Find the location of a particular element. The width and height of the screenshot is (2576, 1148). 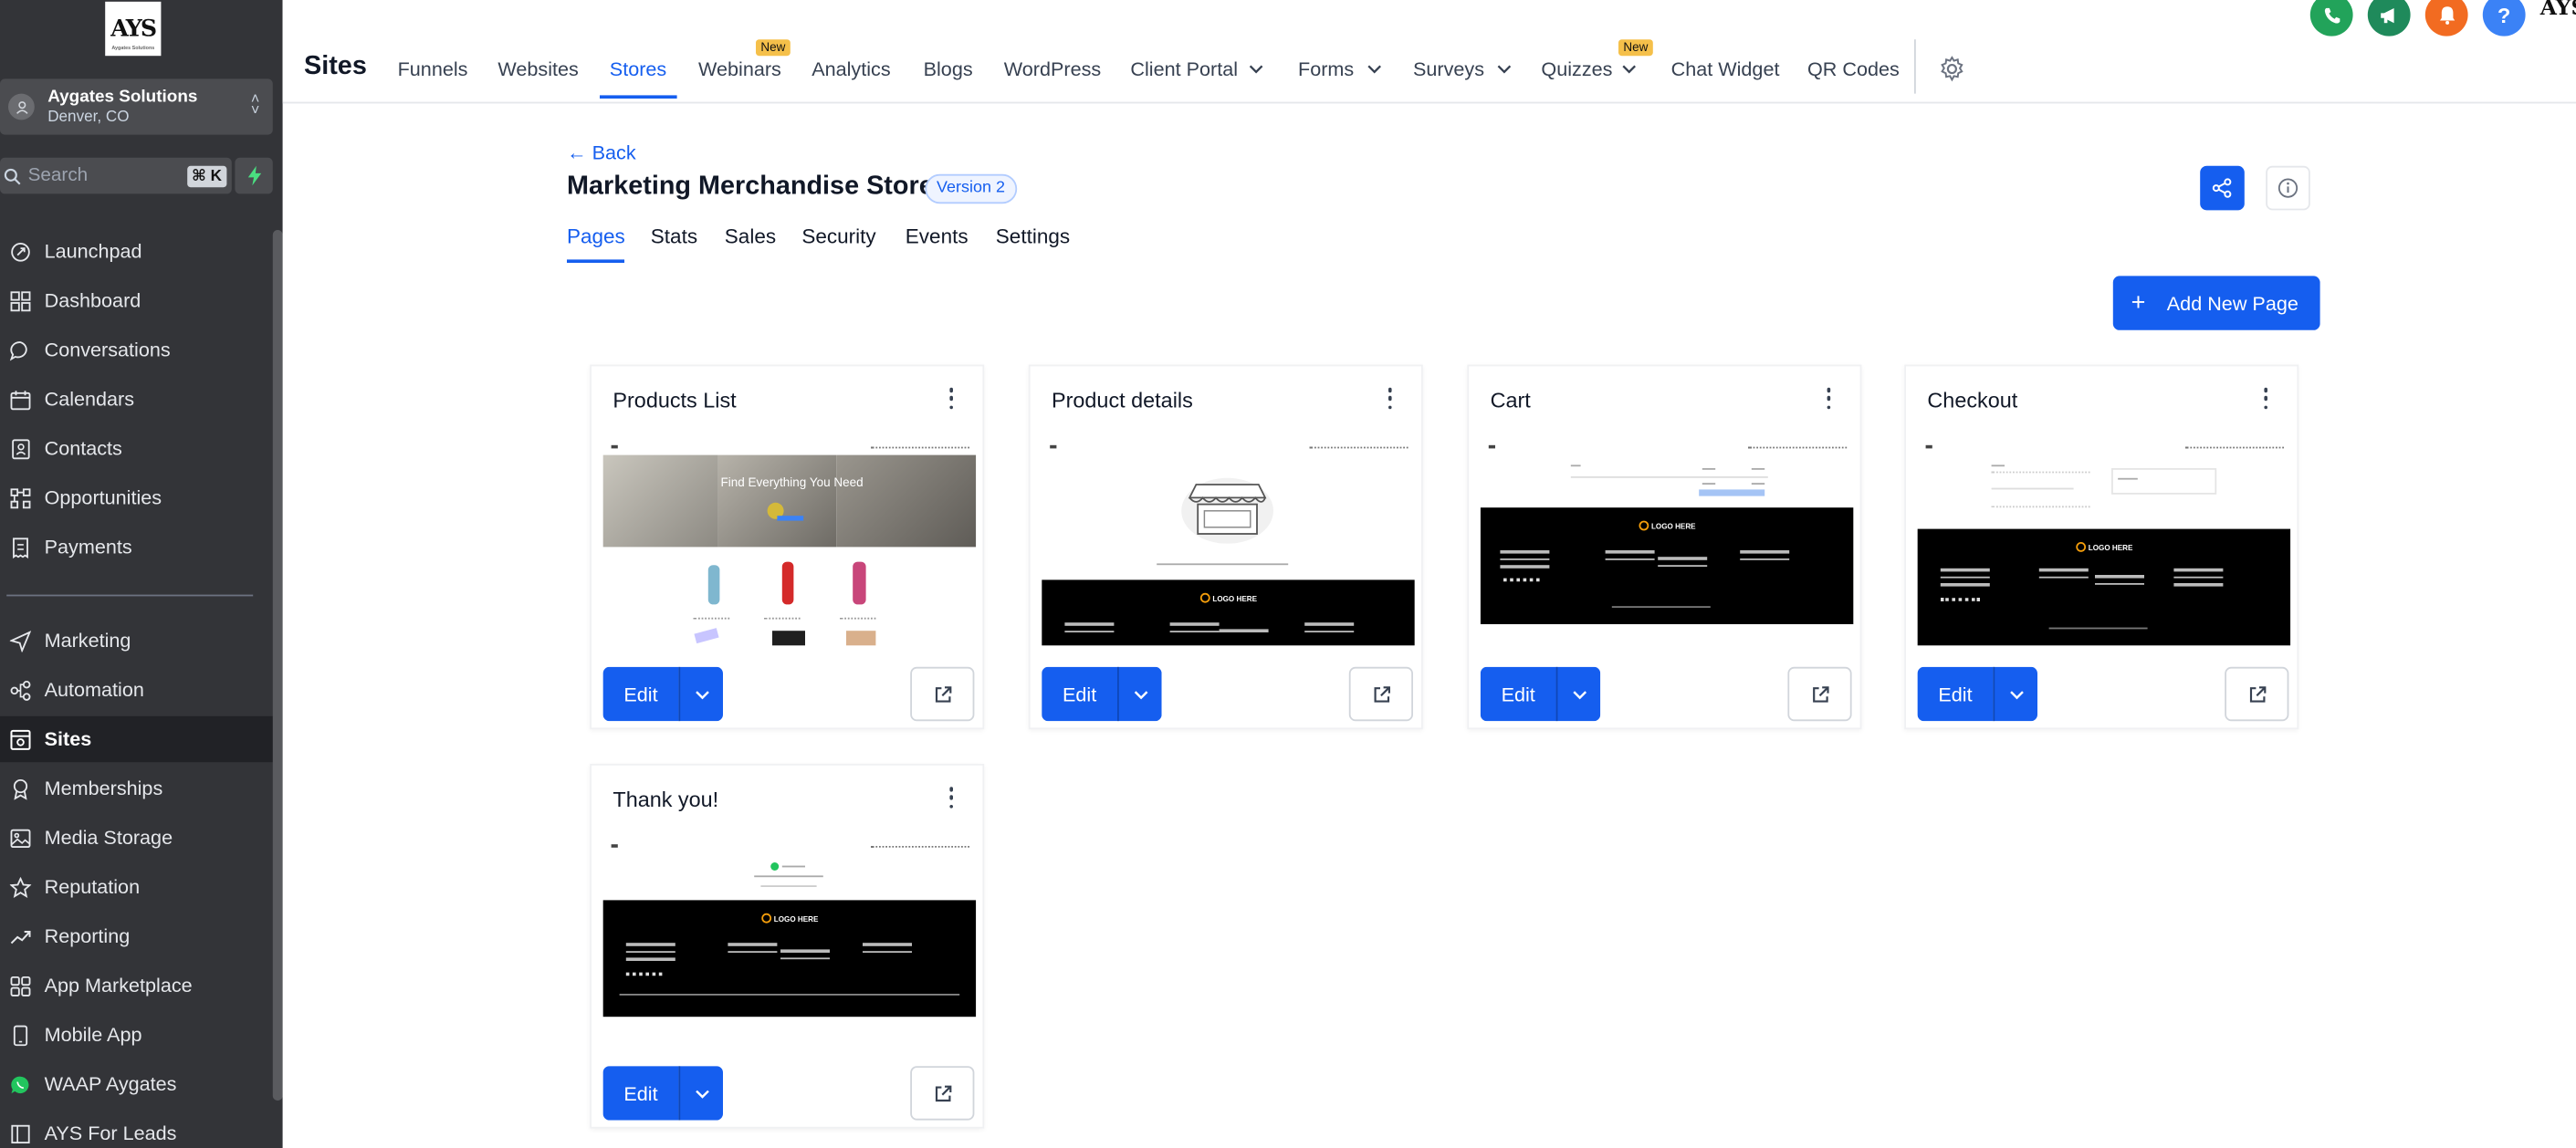

tab-settings: Settings is located at coordinates (1033, 237).